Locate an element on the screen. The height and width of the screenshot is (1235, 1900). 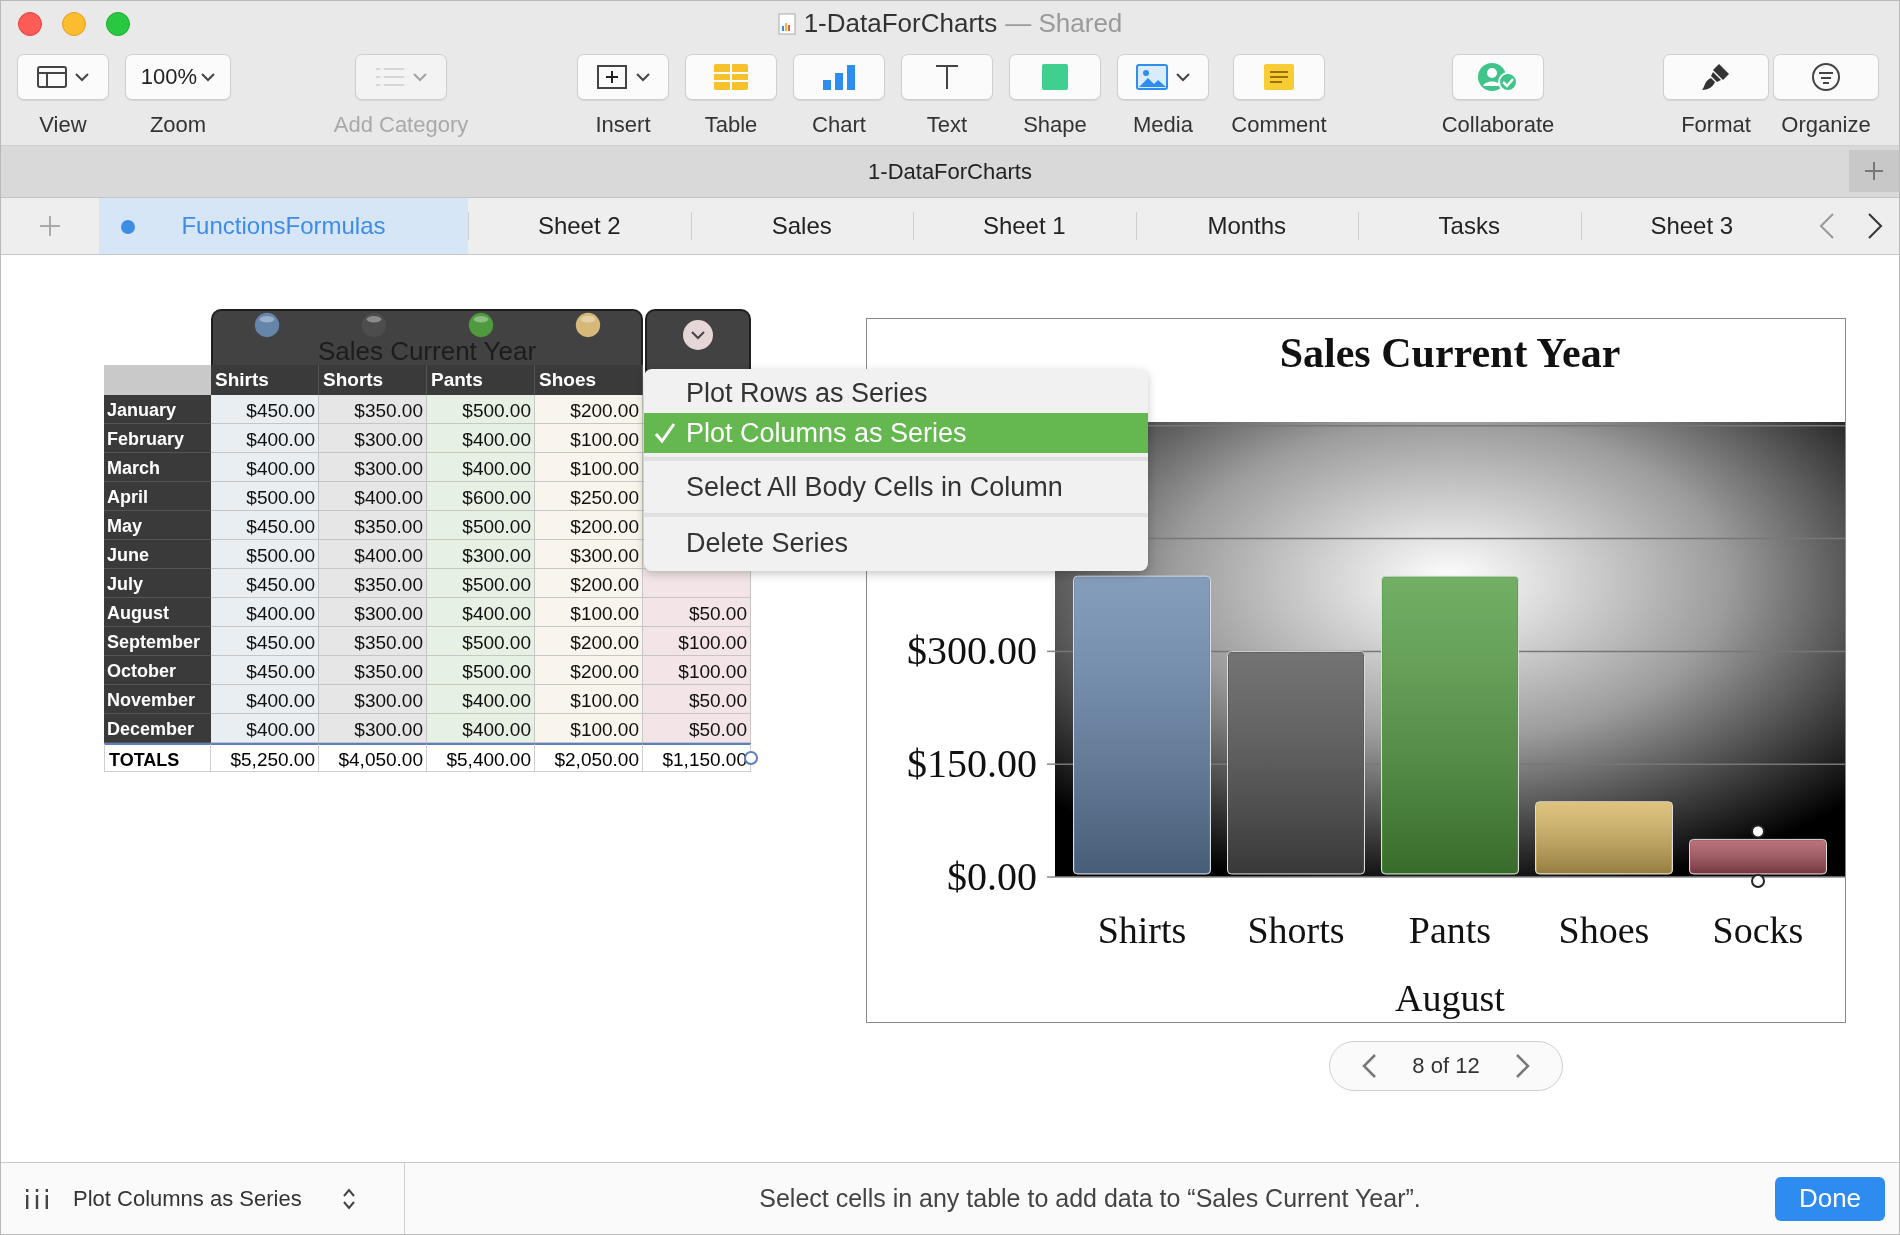
organize-button is located at coordinates (1826, 77).